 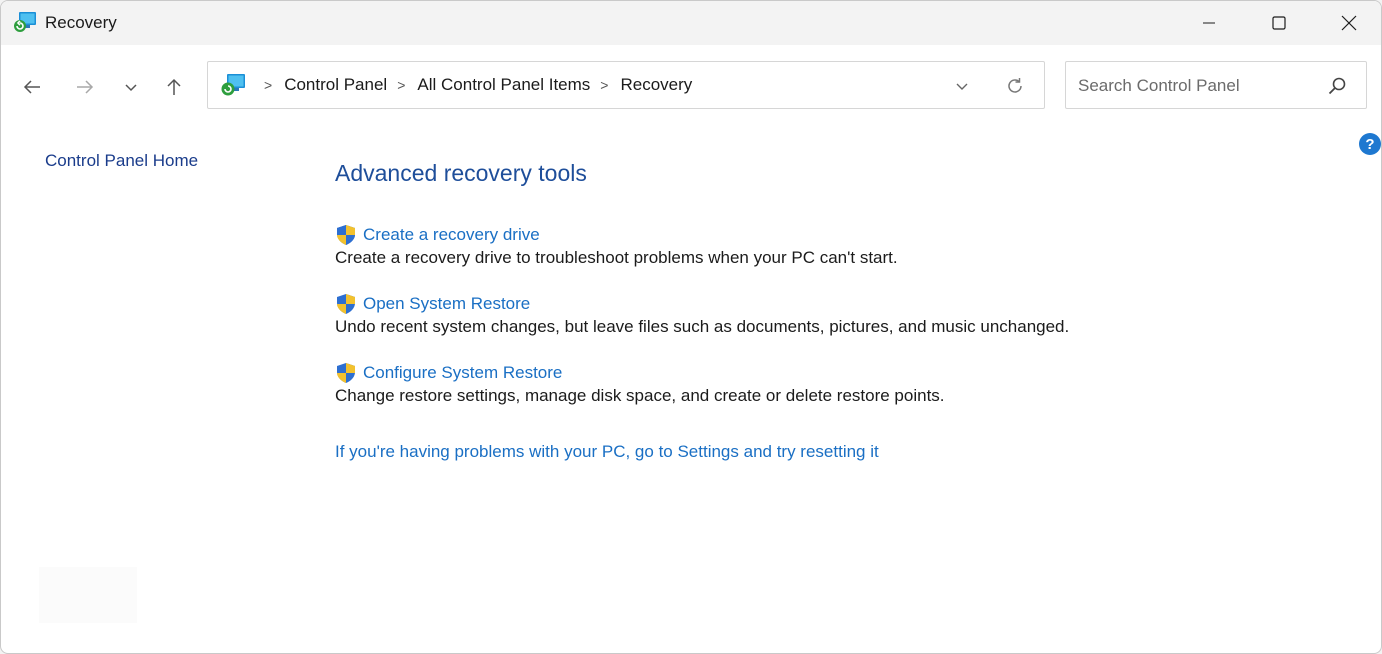 I want to click on close-icon, so click(x=1349, y=23).